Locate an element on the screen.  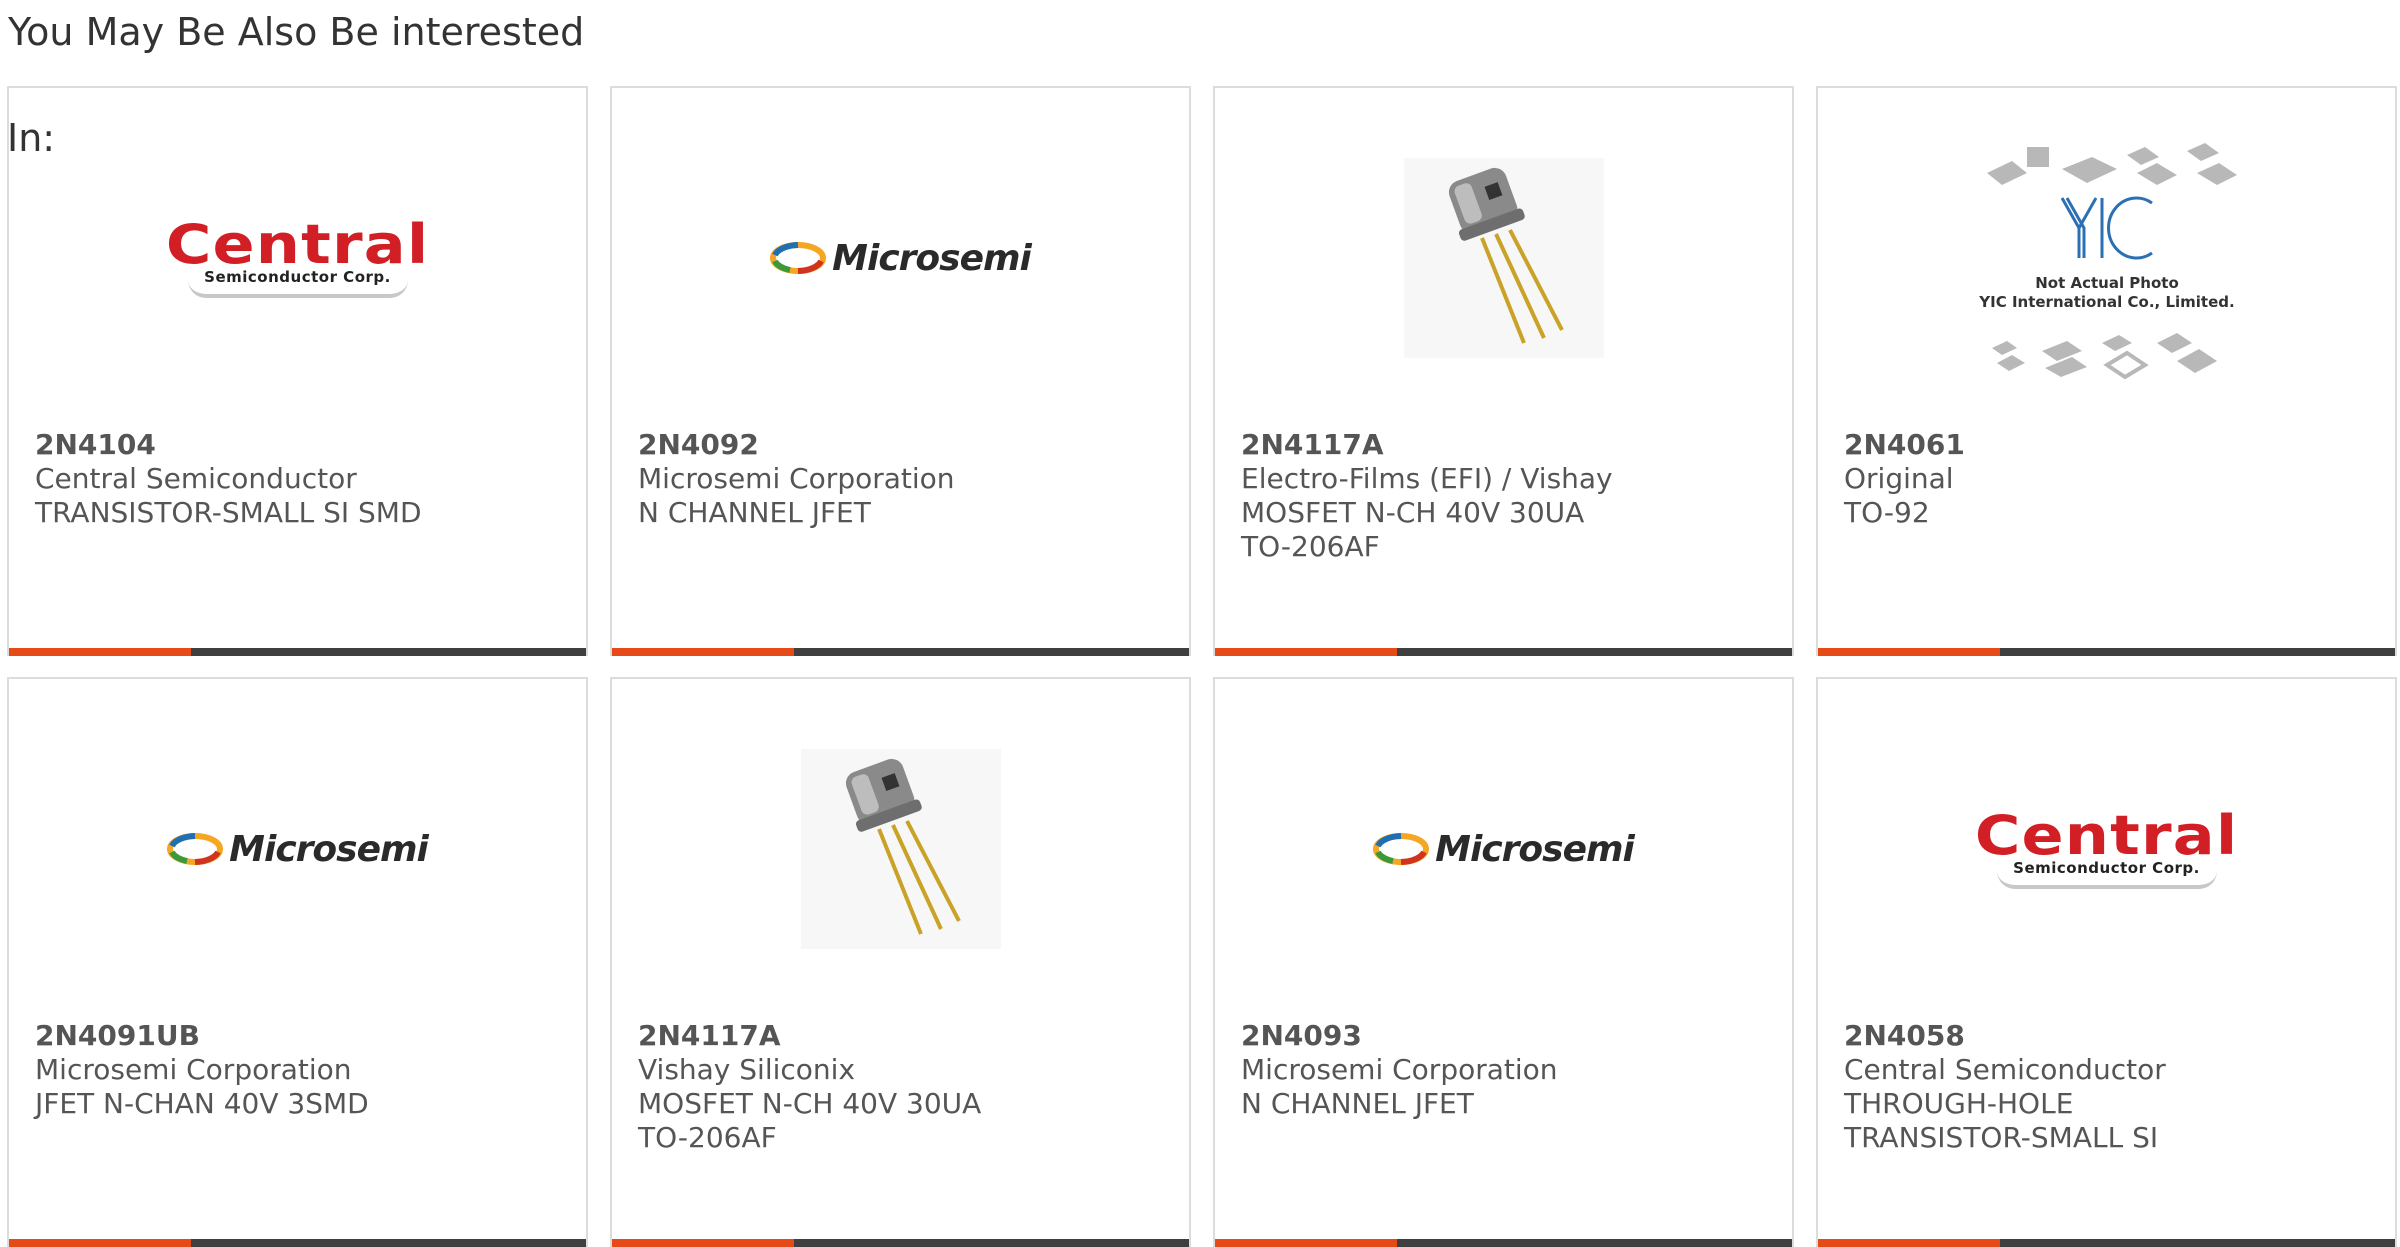
manufacturer: Original is located at coordinates (1899, 478).